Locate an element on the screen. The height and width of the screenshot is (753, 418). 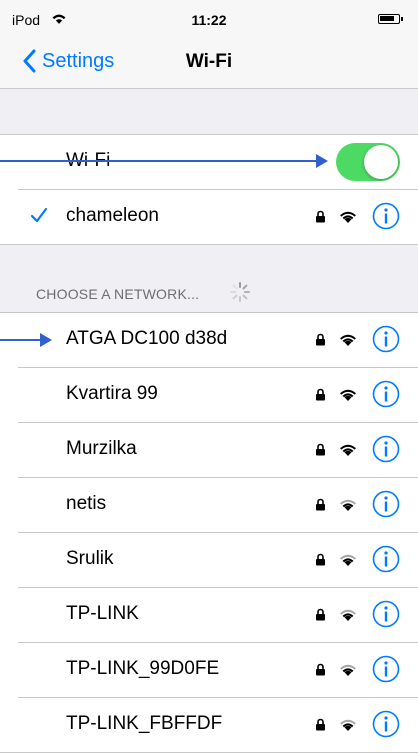
toggle-knob is located at coordinates (381, 162).